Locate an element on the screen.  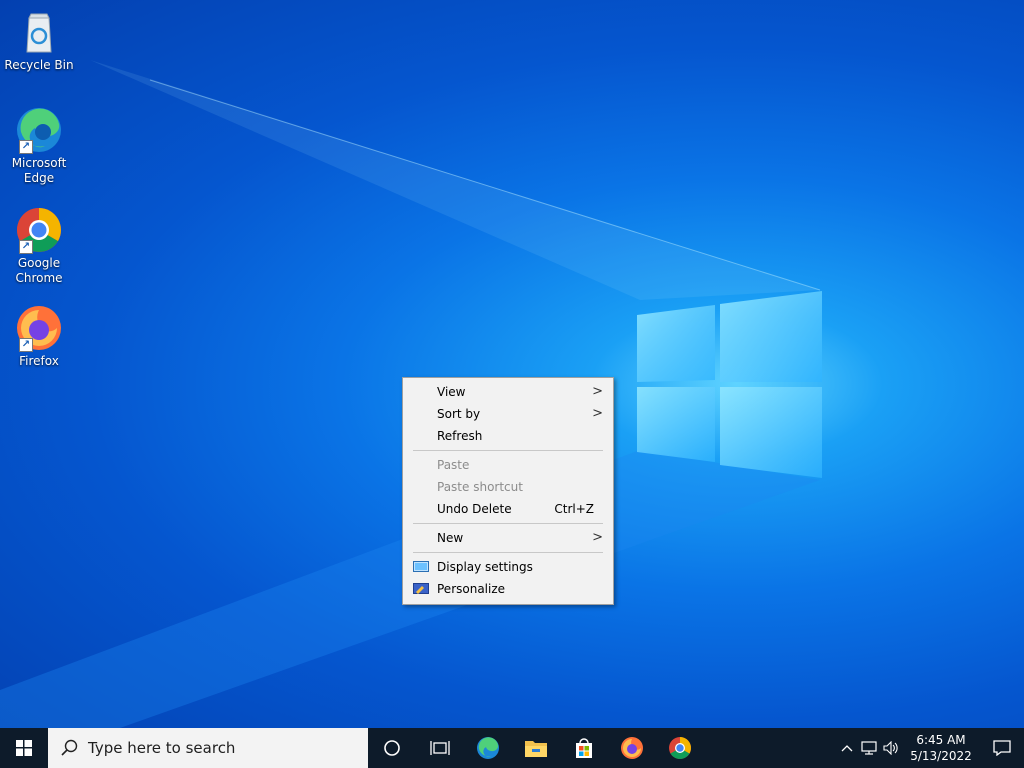
chevron-up-icon is located at coordinates (847, 748).